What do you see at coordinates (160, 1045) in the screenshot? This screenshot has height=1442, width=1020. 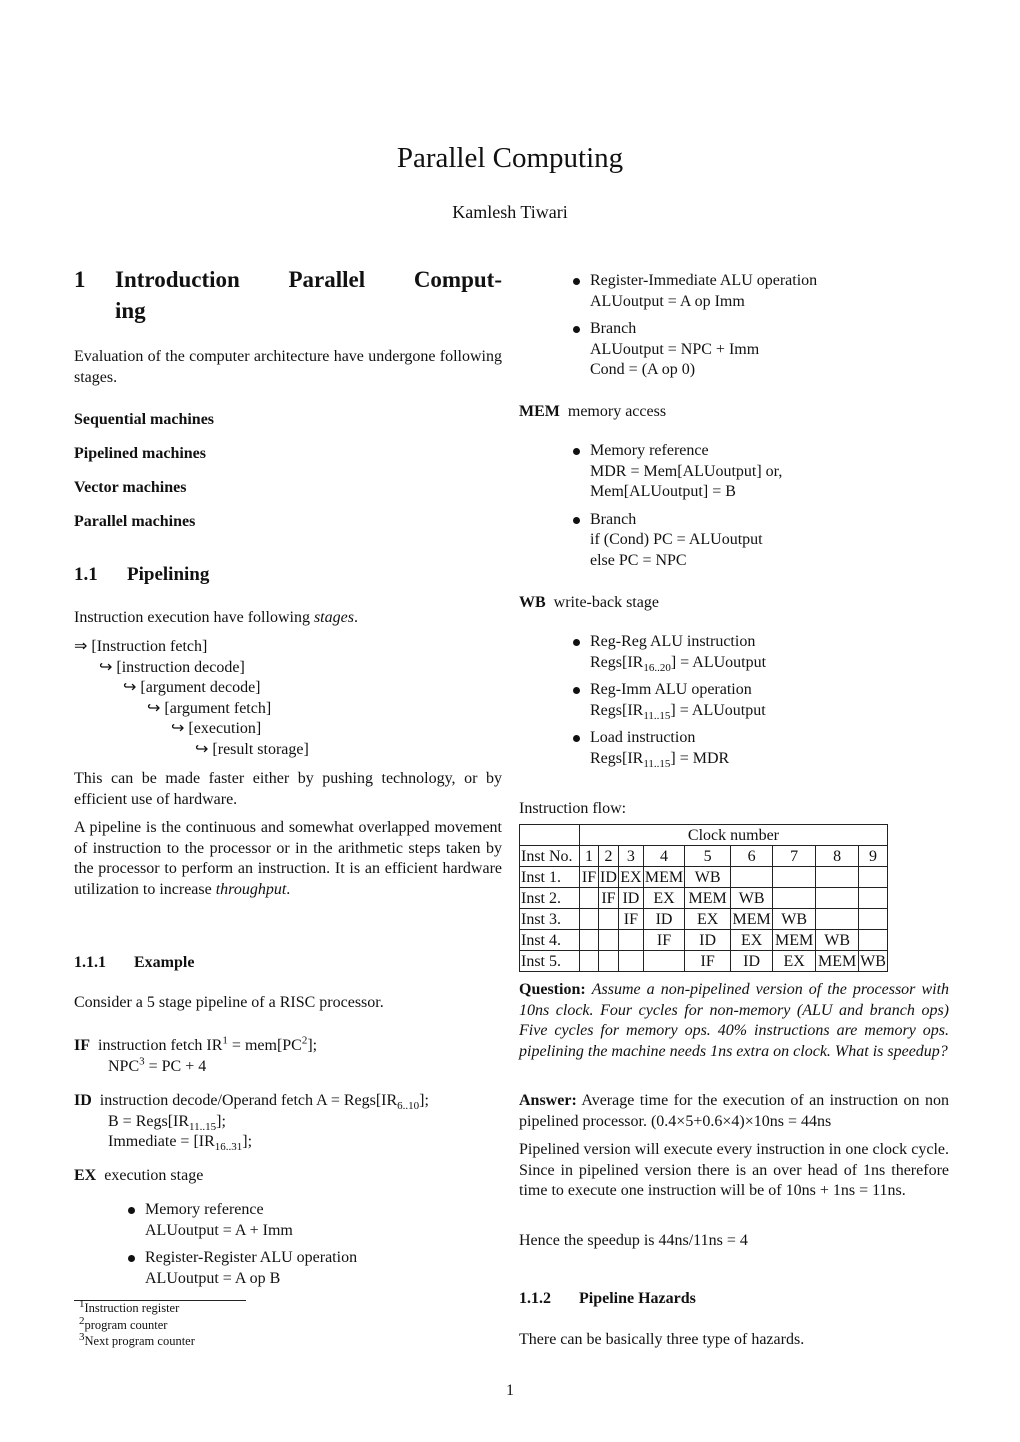 I see `if-text: instruction fetch IR` at bounding box center [160, 1045].